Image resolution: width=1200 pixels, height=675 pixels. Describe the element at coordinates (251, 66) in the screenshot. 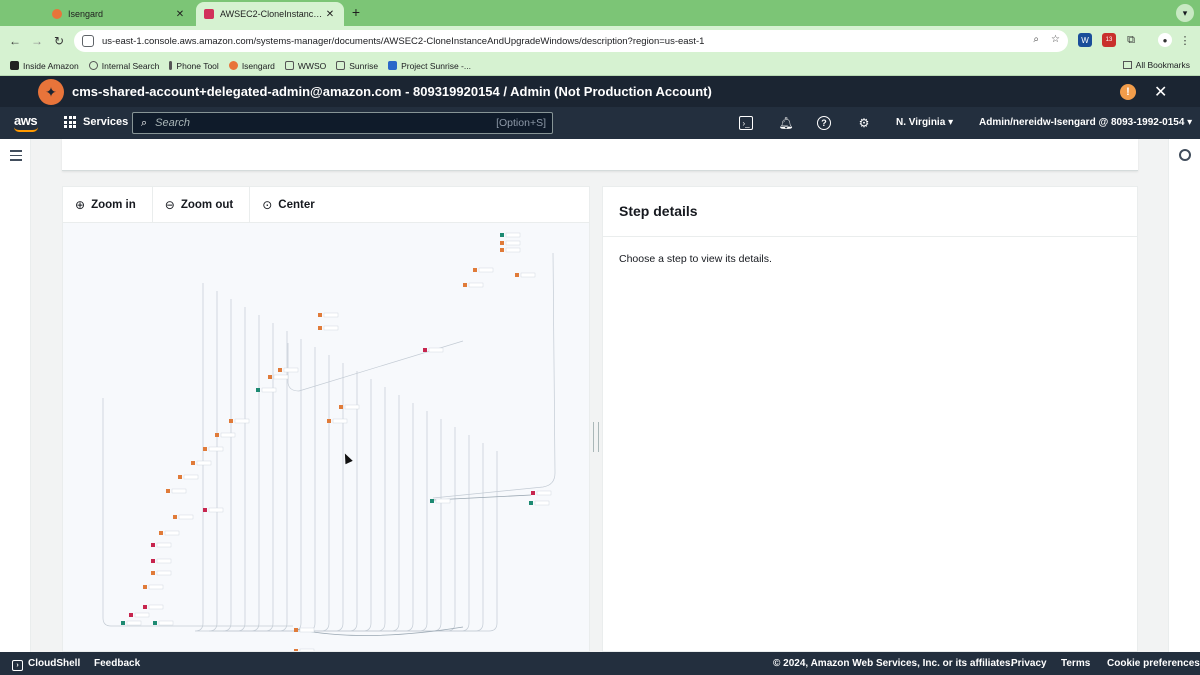

I see `bookmark-isengard: Isengard` at that location.